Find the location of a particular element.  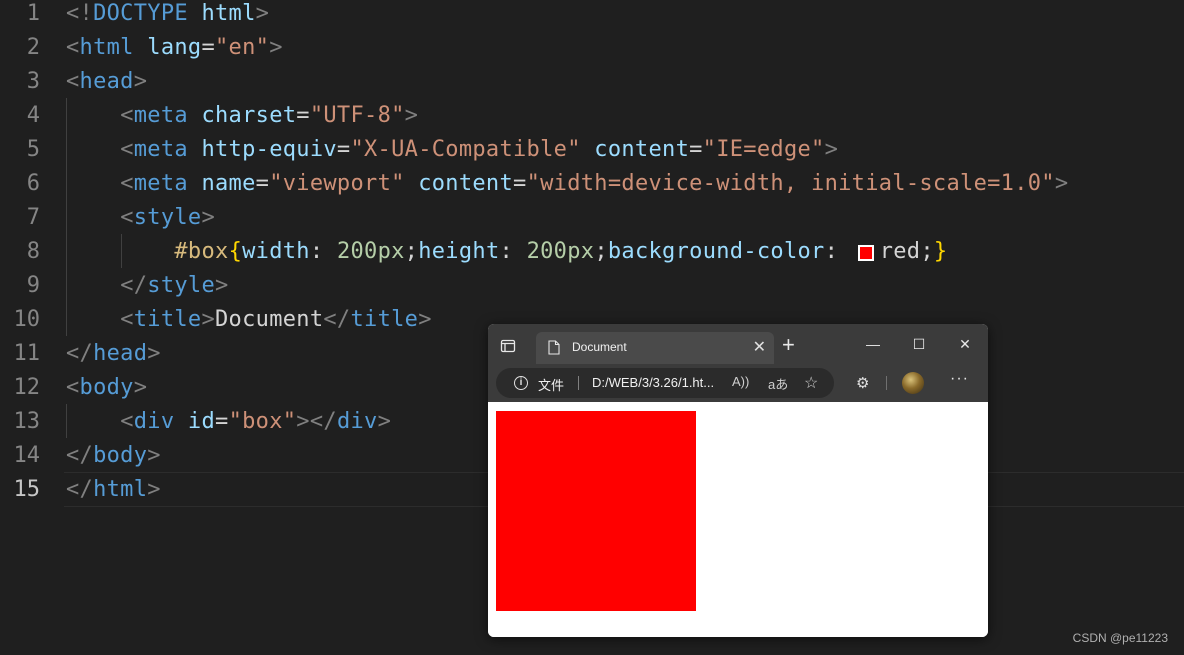

info-icon: i is located at coordinates (521, 383).